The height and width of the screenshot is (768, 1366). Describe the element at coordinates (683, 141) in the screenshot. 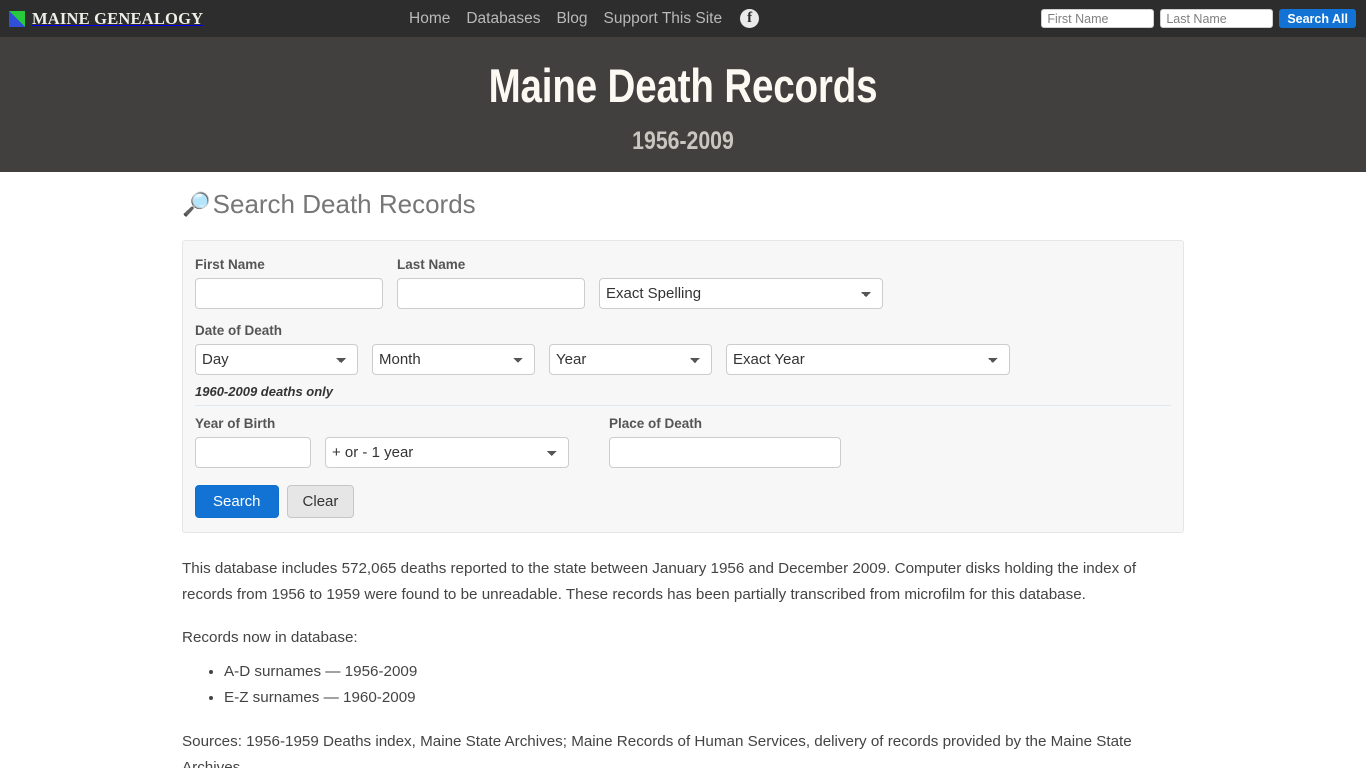

I see `page-subtitle: 1956-2009` at that location.